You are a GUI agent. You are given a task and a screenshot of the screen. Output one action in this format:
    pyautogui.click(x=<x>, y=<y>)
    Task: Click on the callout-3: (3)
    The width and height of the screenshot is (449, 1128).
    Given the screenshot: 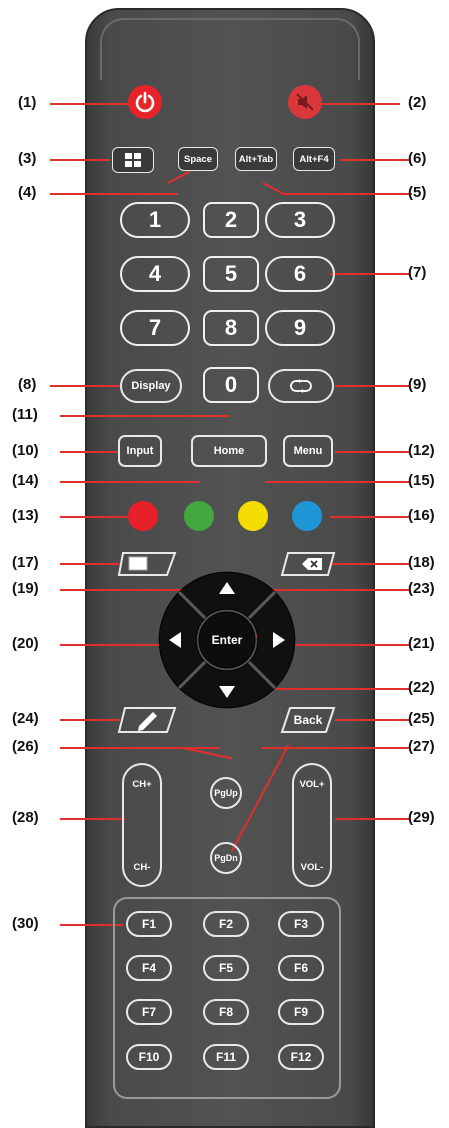 What is the action you would take?
    pyautogui.click(x=27, y=158)
    